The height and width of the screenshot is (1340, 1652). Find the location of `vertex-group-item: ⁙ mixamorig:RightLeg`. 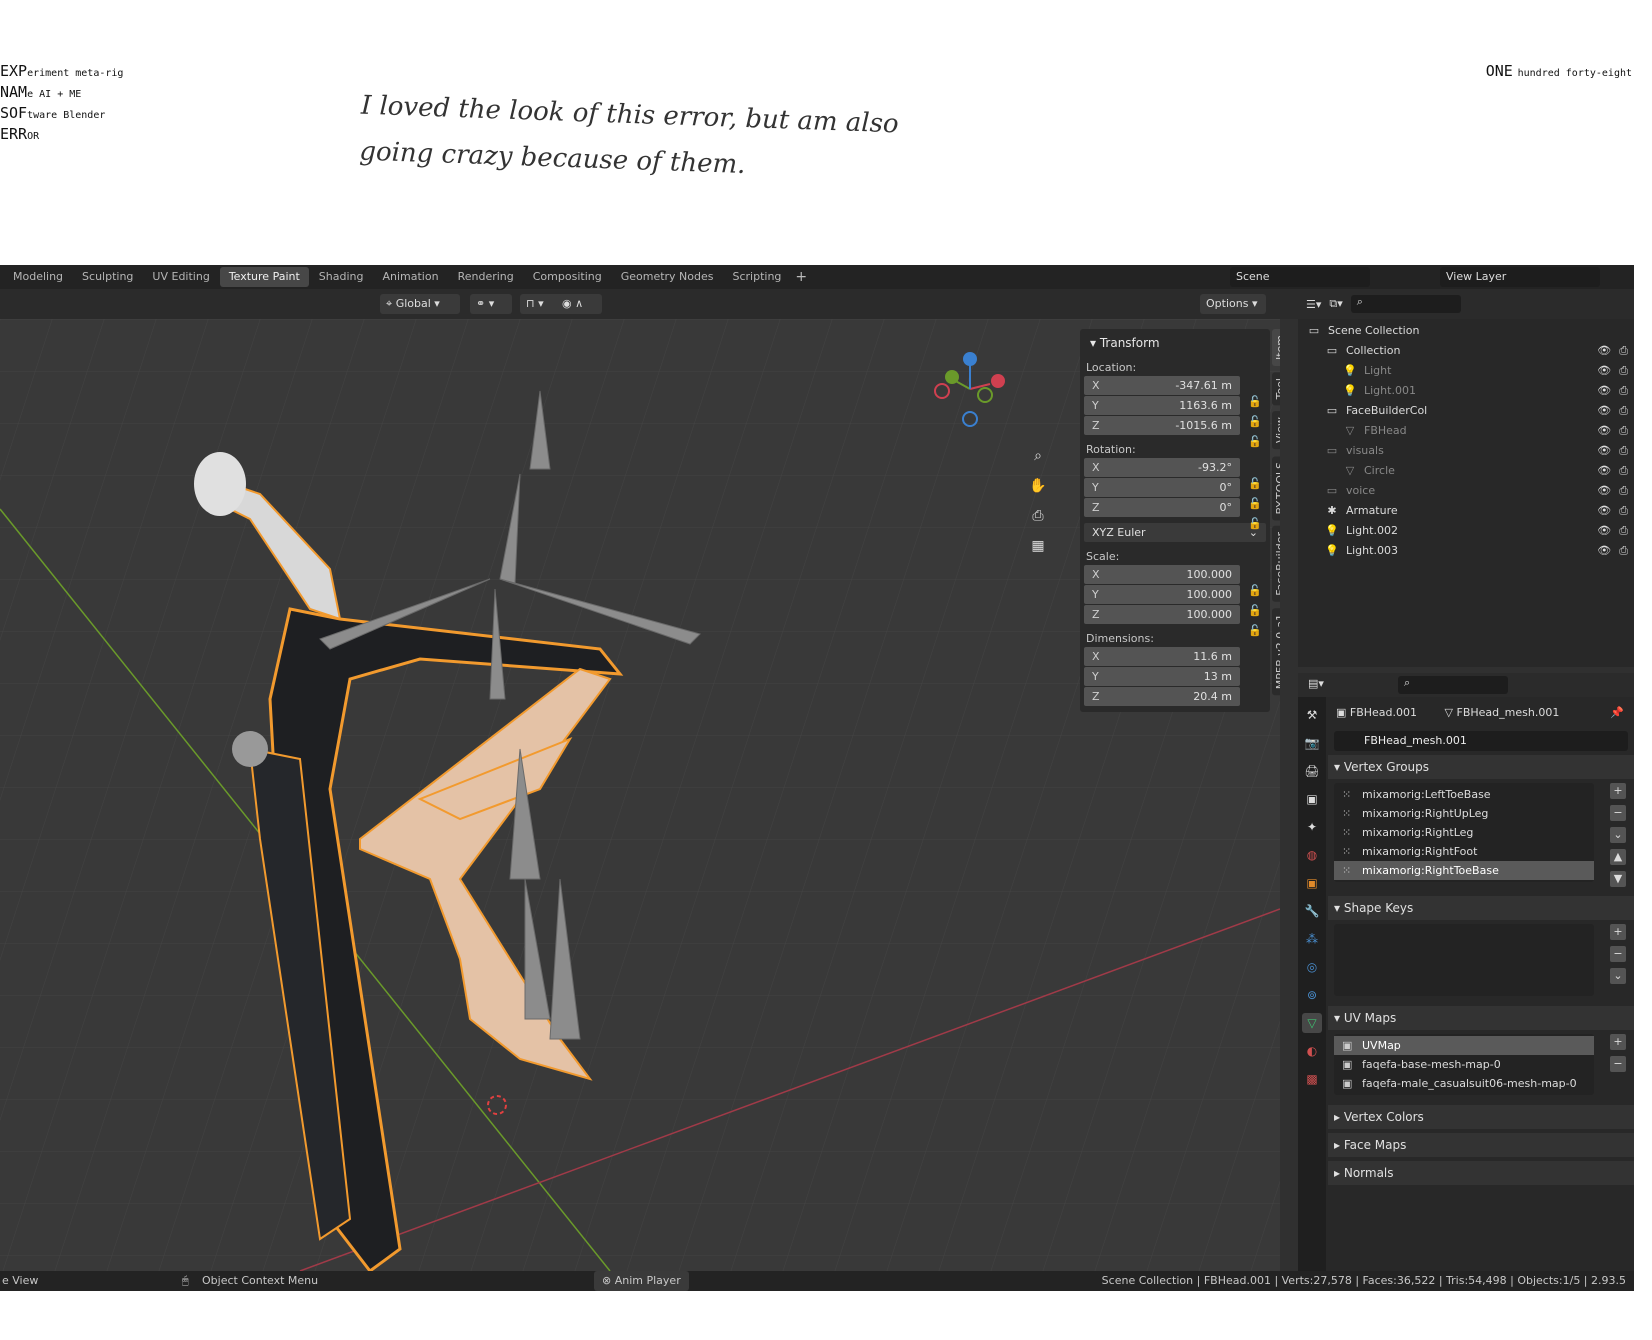

vertex-group-item: ⁙ mixamorig:RightLeg is located at coordinates (1464, 832).